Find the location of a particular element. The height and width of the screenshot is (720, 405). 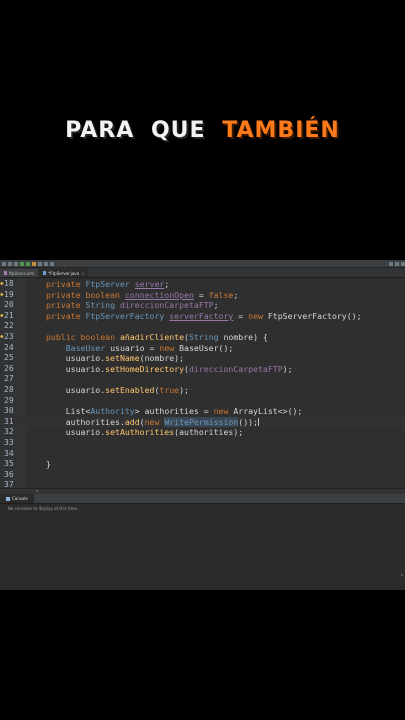

line-number: 31 is located at coordinates (9, 421).